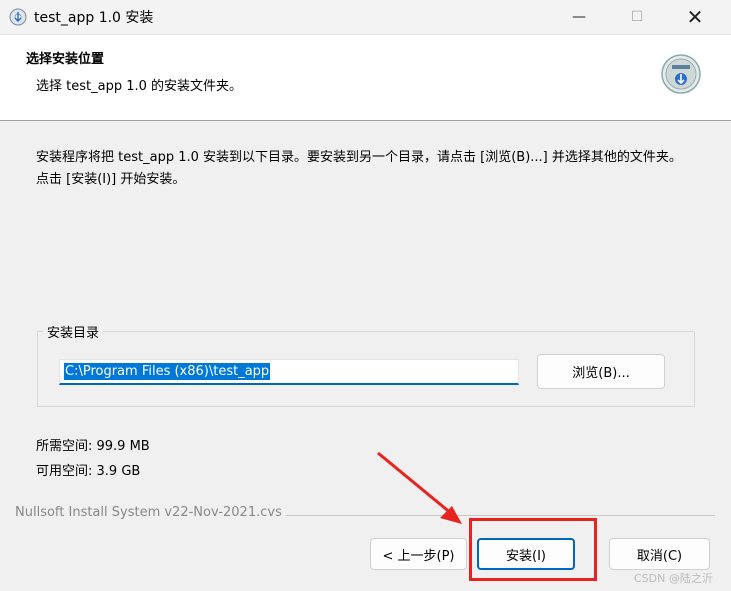 Image resolution: width=731 pixels, height=591 pixels. What do you see at coordinates (673, 578) in the screenshot?
I see `watermark: CSDN @陆之沂` at bounding box center [673, 578].